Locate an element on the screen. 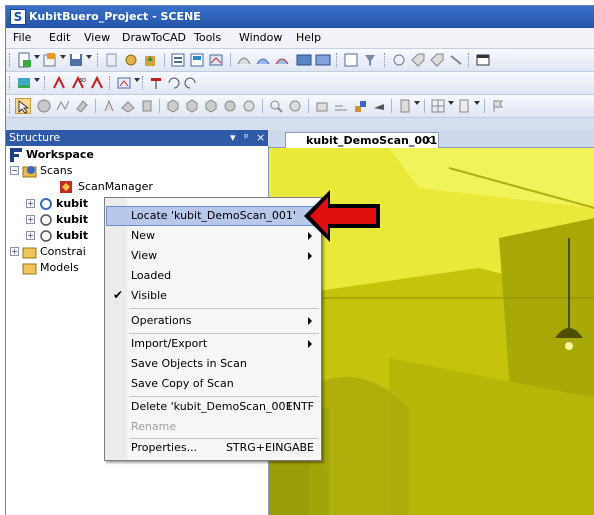  quick-view-icon is located at coordinates (97, 83).